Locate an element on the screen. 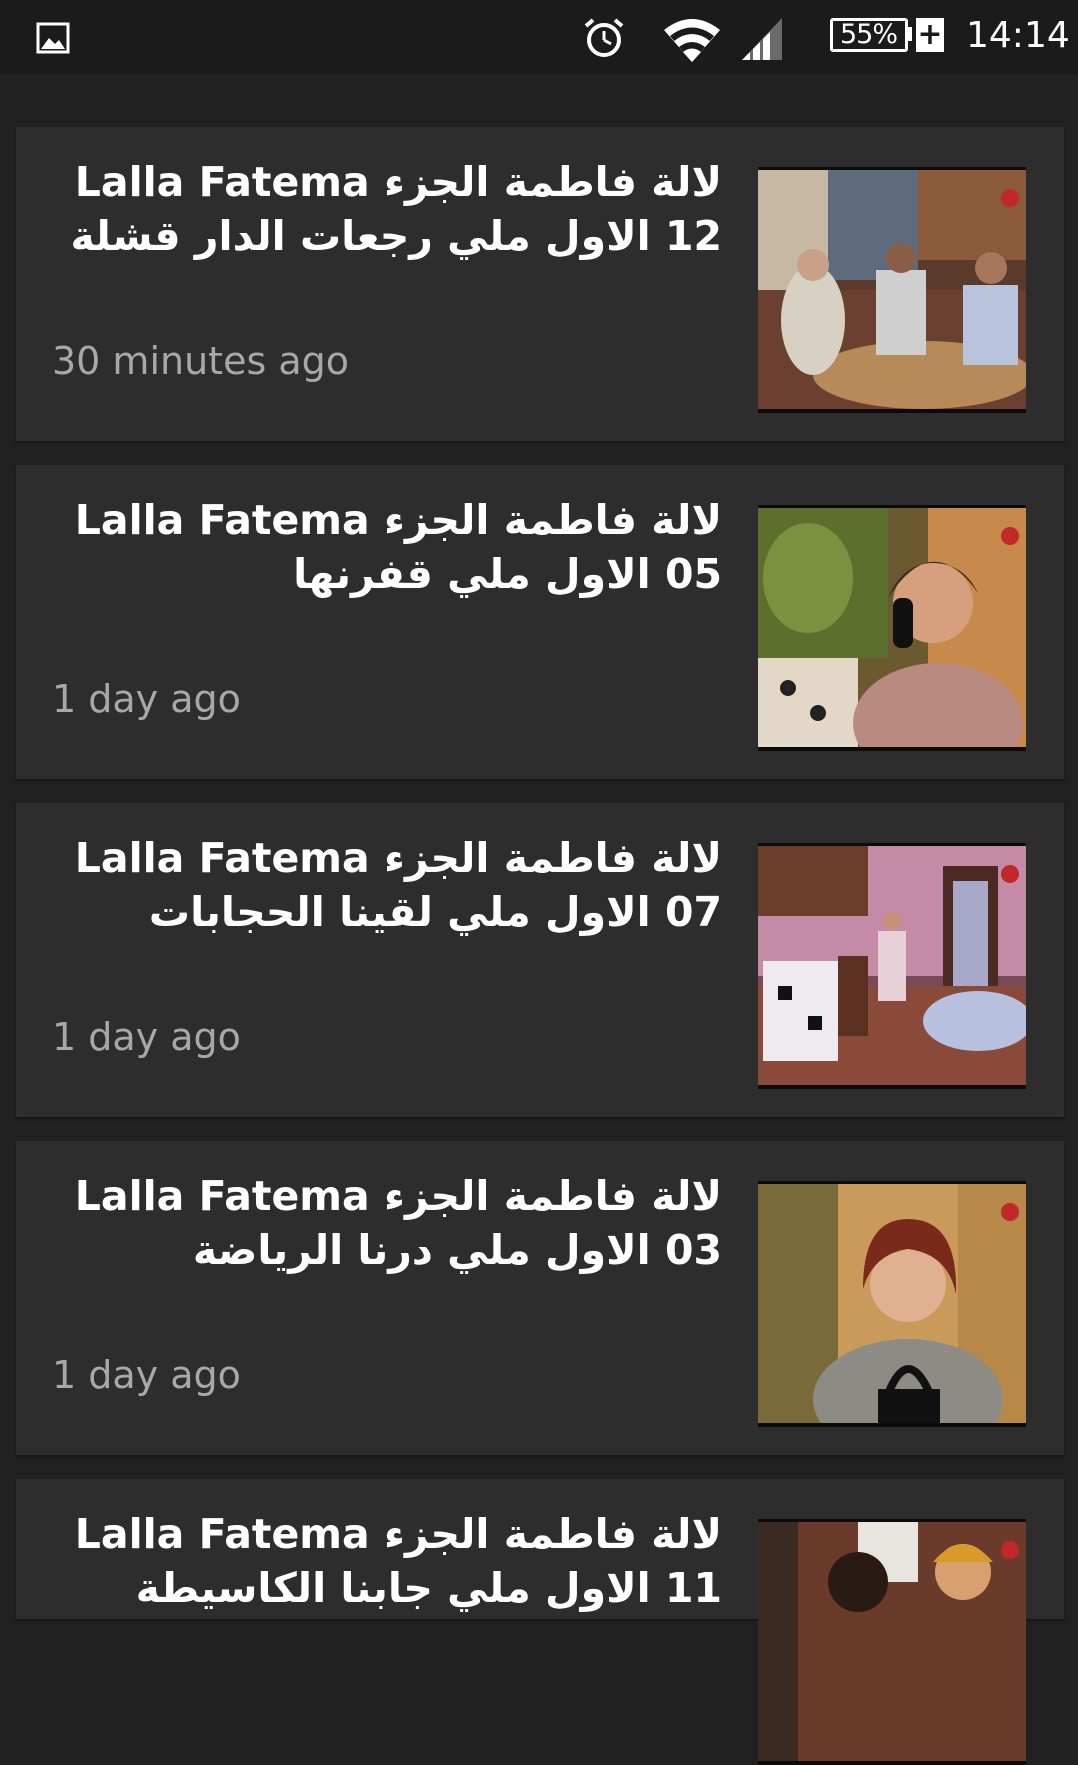  alarm-icon is located at coordinates (604, 37).